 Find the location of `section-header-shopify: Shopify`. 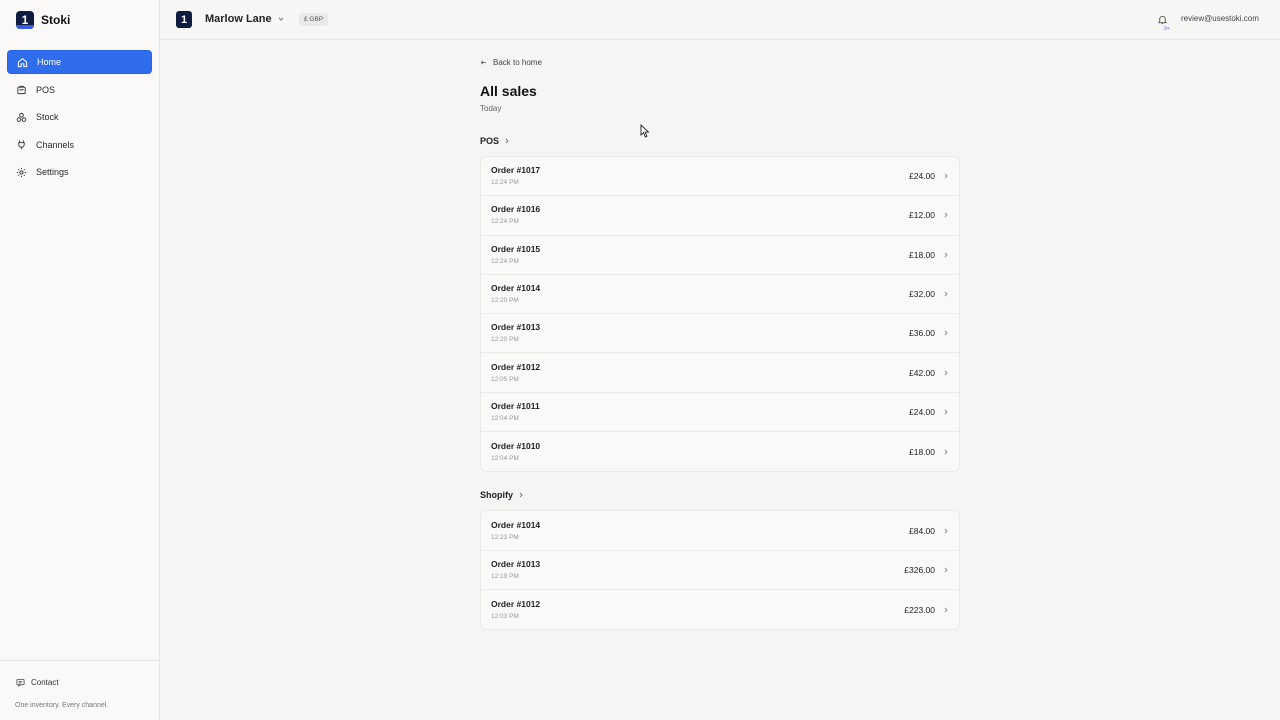

section-header-shopify: Shopify is located at coordinates (720, 495).